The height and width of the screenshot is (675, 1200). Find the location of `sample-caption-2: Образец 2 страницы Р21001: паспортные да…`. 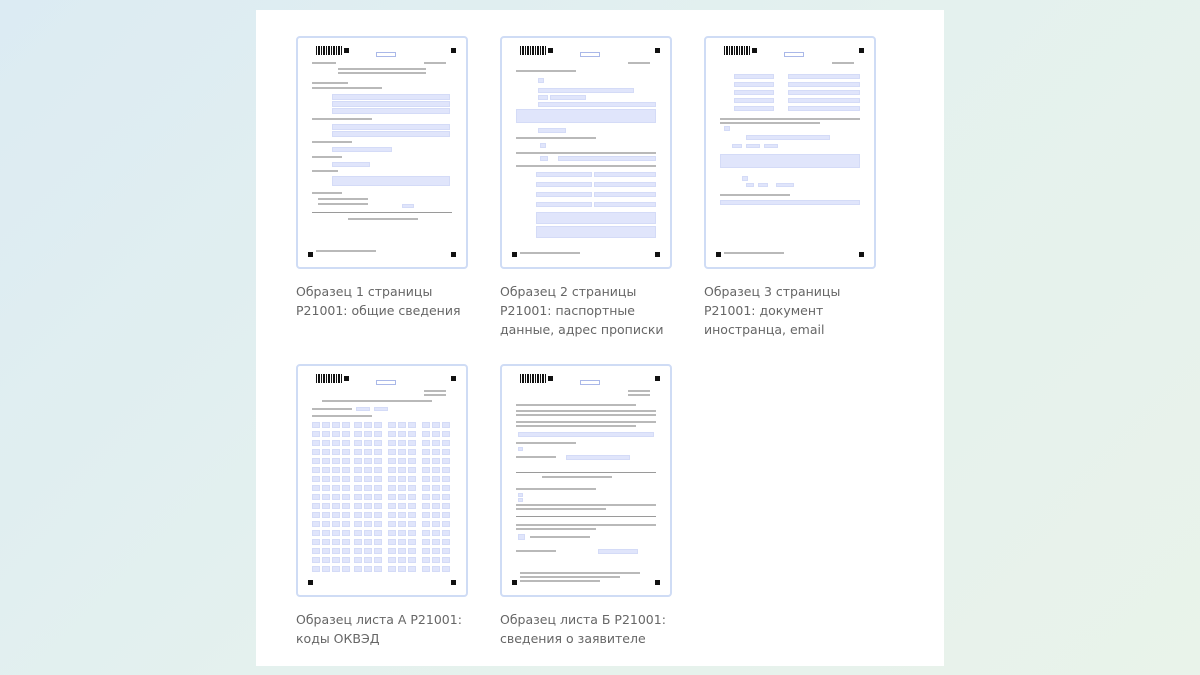

sample-caption-2: Образец 2 страницы Р21001: паспортные да… is located at coordinates (582, 310).